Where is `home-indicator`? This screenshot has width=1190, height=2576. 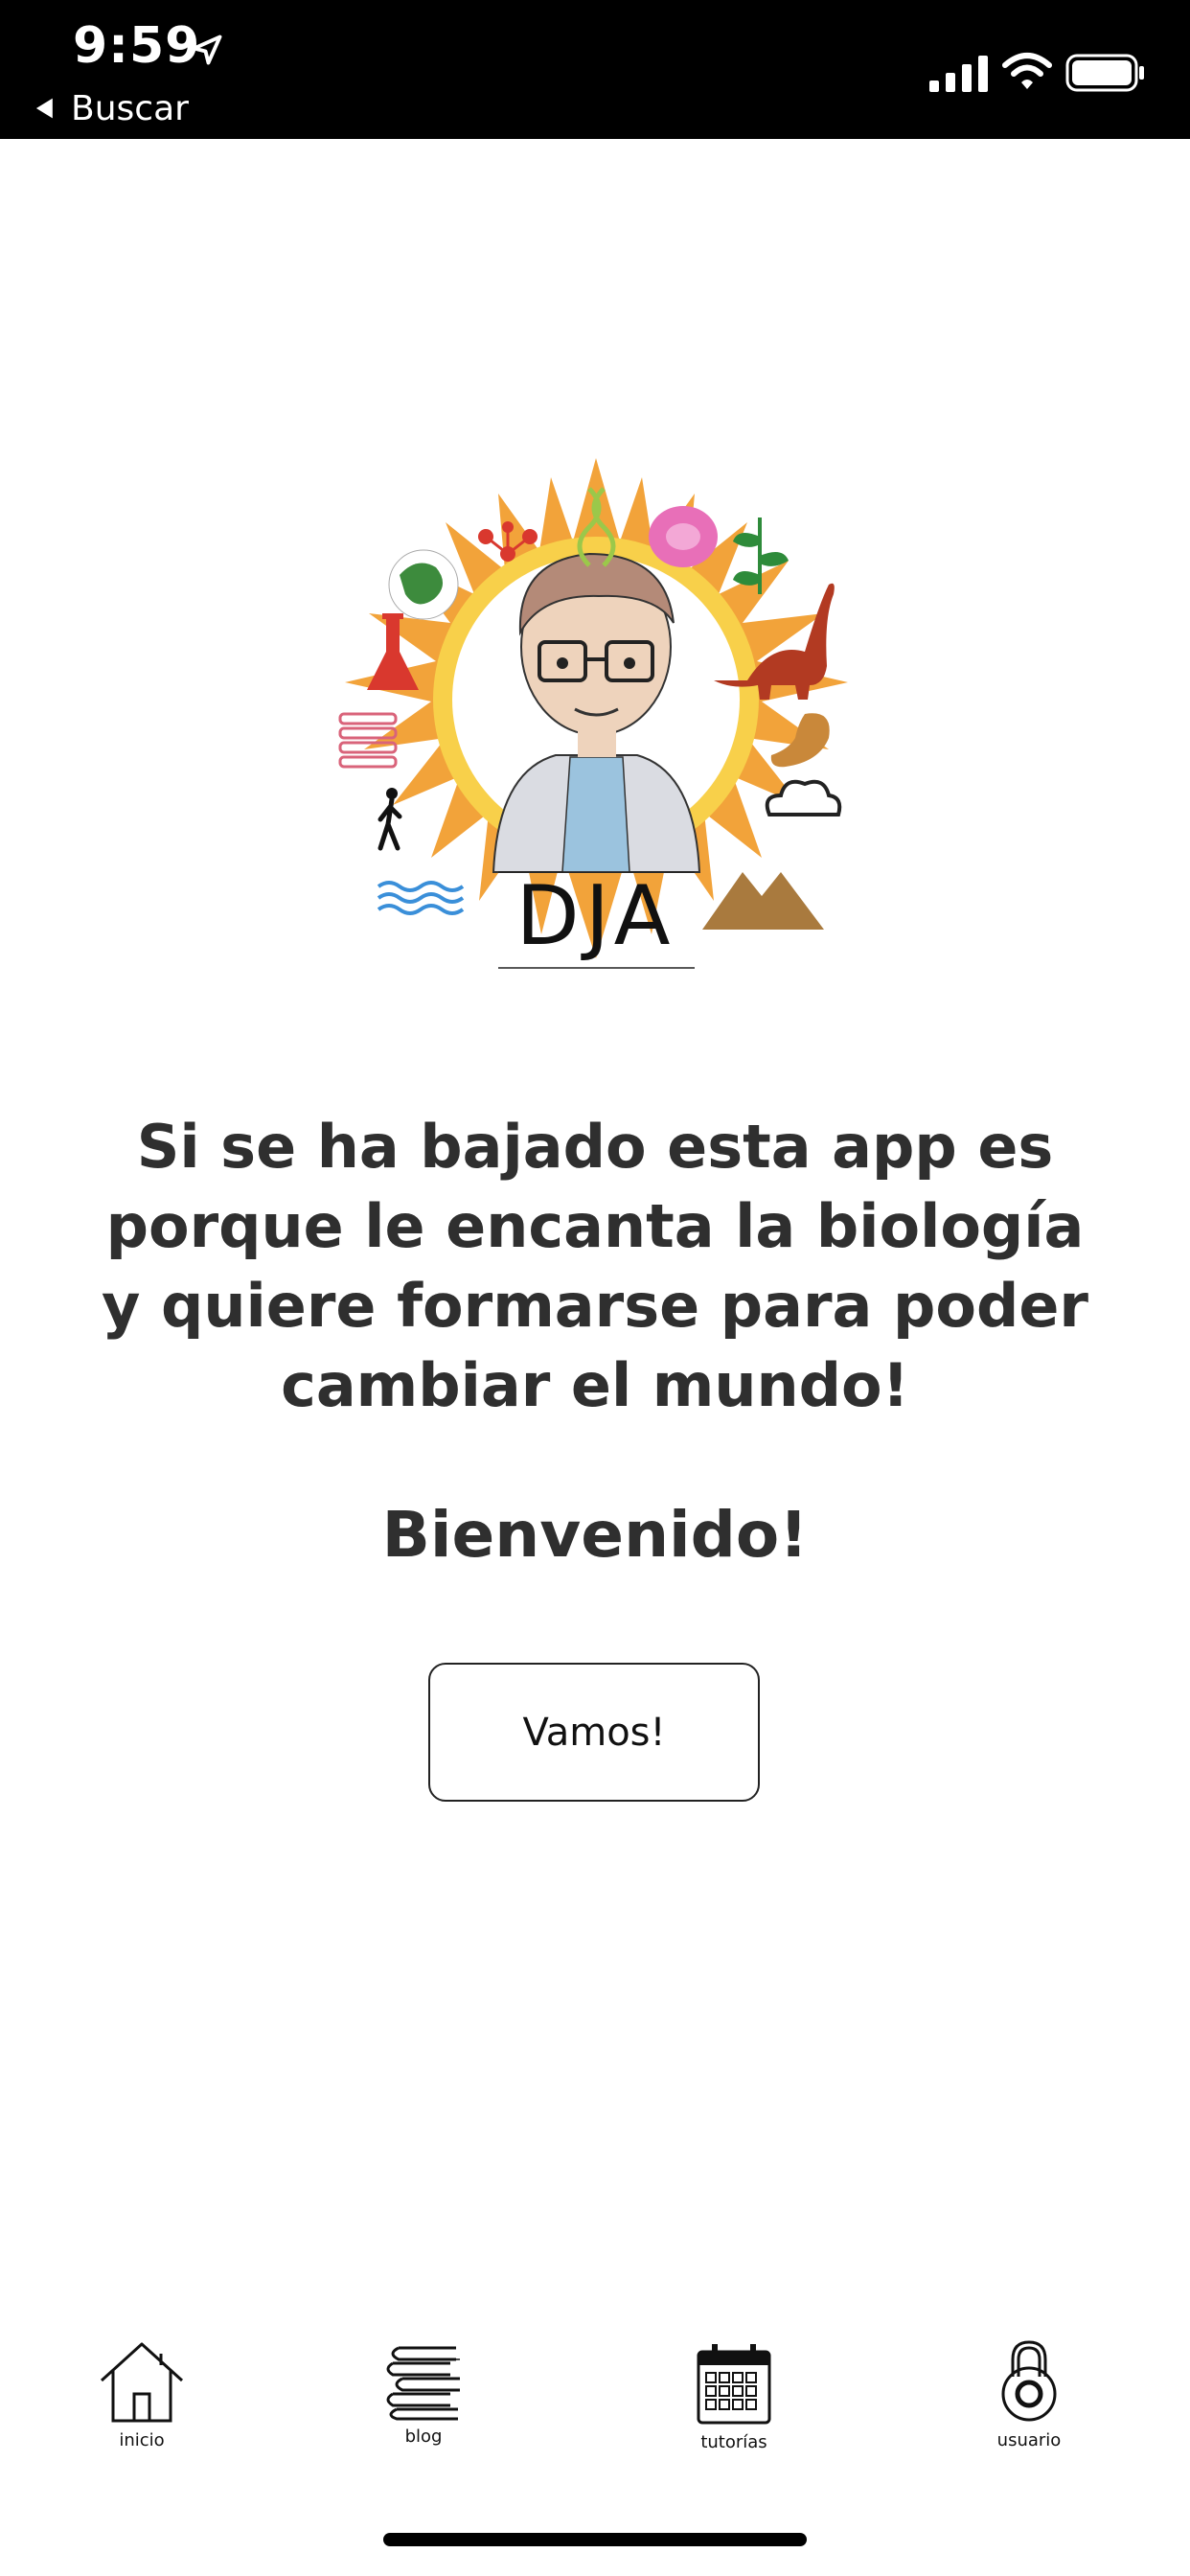
home-indicator is located at coordinates (595, 2539).